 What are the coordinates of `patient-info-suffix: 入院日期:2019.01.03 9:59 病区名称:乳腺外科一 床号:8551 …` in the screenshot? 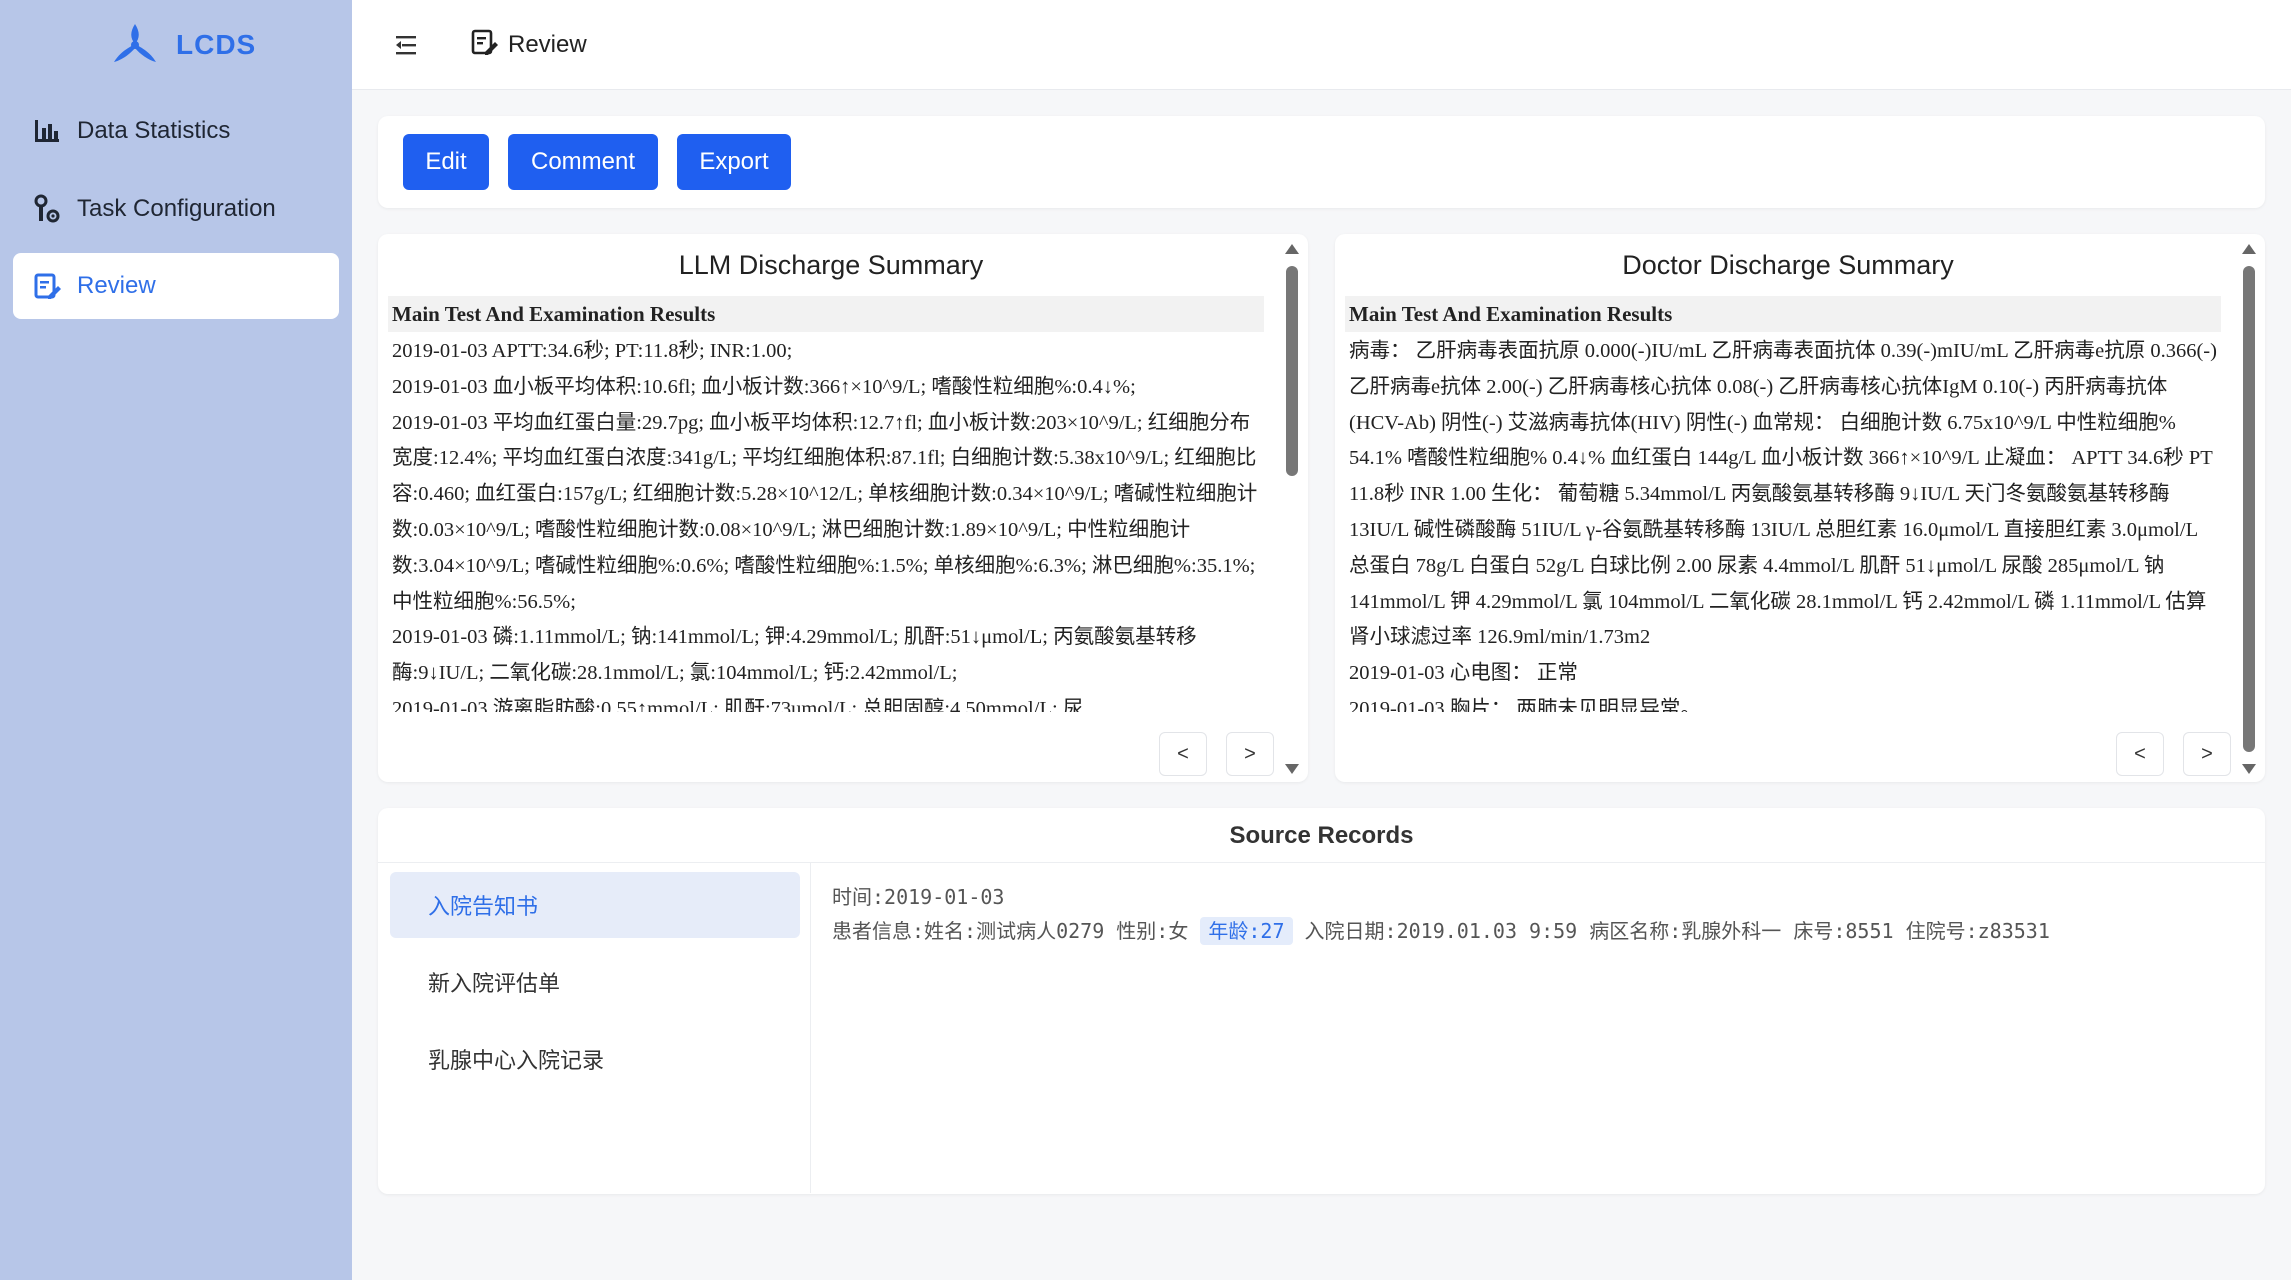 It's located at (1677, 931).